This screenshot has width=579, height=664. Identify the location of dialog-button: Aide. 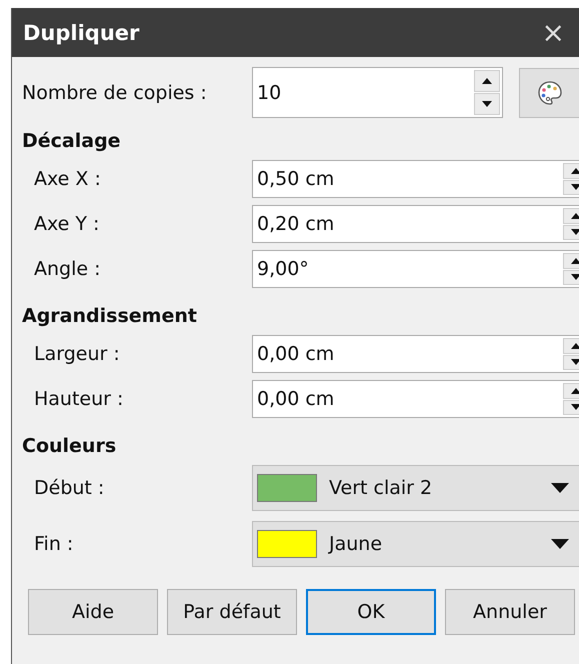
(93, 612).